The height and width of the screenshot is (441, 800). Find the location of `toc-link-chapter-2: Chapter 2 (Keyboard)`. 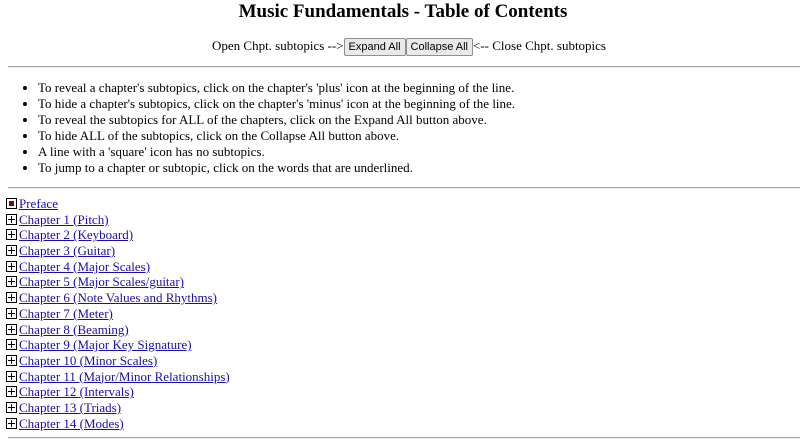

toc-link-chapter-2: Chapter 2 (Keyboard) is located at coordinates (76, 234).